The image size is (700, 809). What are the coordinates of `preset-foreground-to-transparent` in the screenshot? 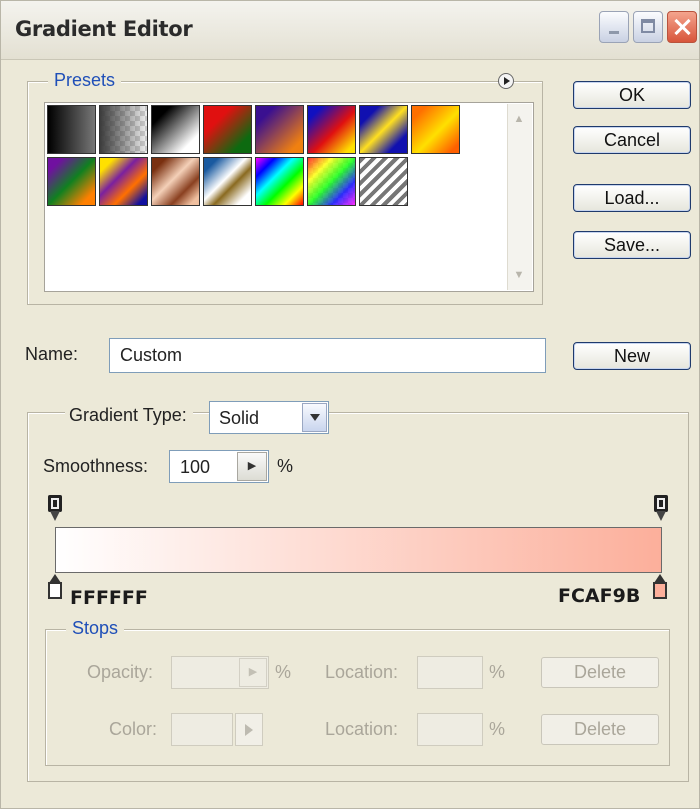 It's located at (123, 129).